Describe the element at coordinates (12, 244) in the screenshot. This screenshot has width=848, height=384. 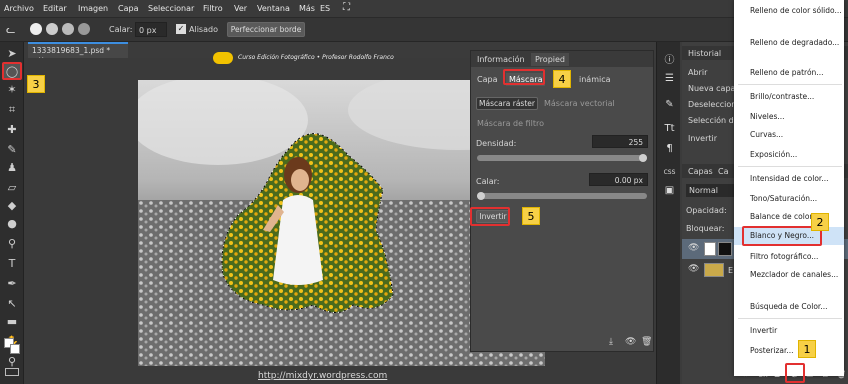
I see `dodge-icon: ⚲` at that location.